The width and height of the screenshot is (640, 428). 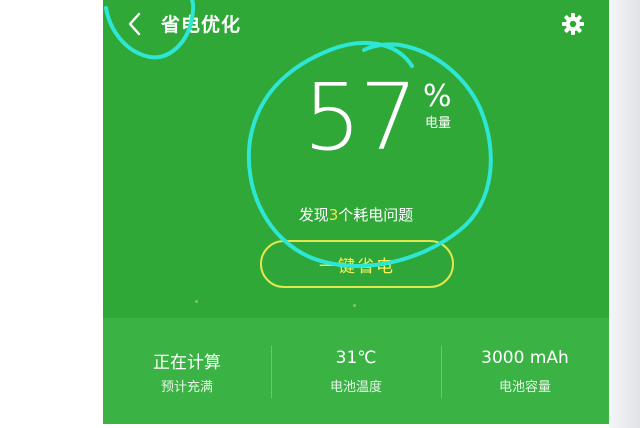 What do you see at coordinates (186, 387) in the screenshot?
I see `stat-label: 预计充满` at bounding box center [186, 387].